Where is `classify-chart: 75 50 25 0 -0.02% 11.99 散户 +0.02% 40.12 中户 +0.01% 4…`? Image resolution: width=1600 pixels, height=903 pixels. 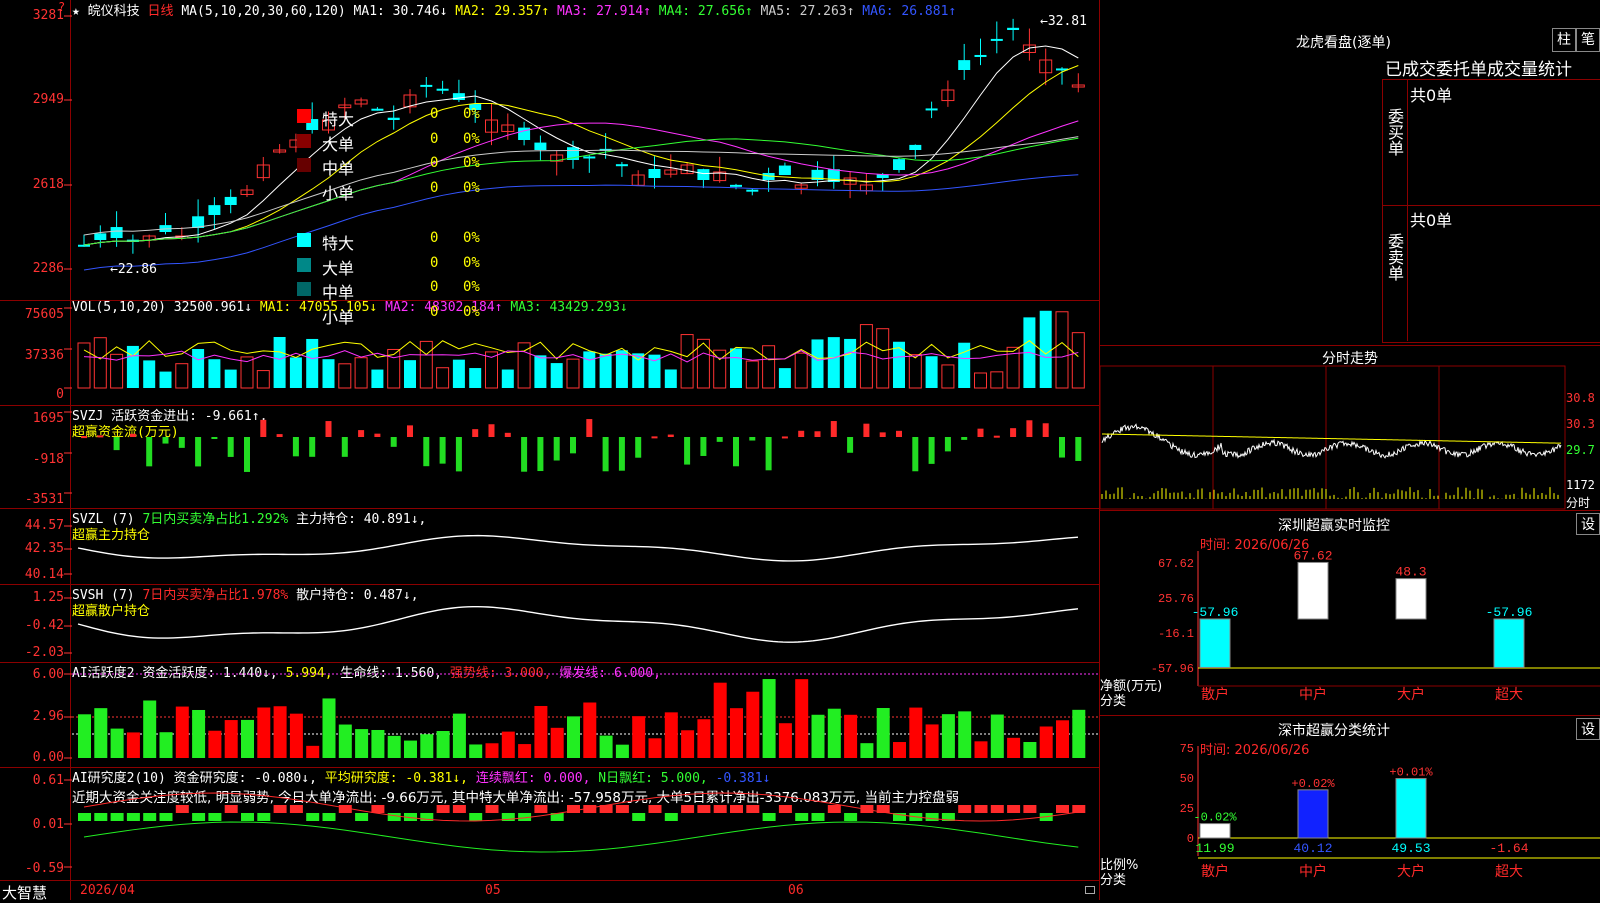 classify-chart: 75 50 25 0 -0.02% 11.99 散户 +0.02% 40.12 中户 +0.01% 4… is located at coordinates (1350, 808).